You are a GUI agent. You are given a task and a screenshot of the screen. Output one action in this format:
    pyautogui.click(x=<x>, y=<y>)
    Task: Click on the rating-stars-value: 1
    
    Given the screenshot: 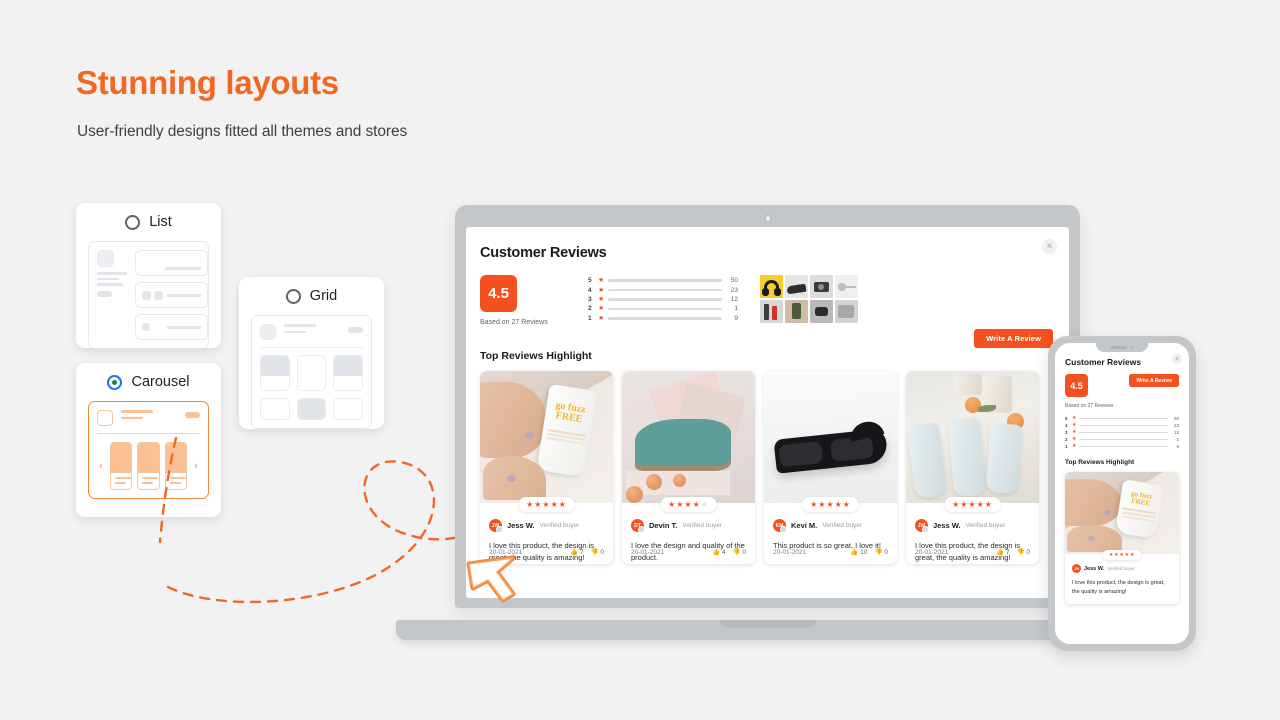 What is the action you would take?
    pyautogui.click(x=1066, y=446)
    